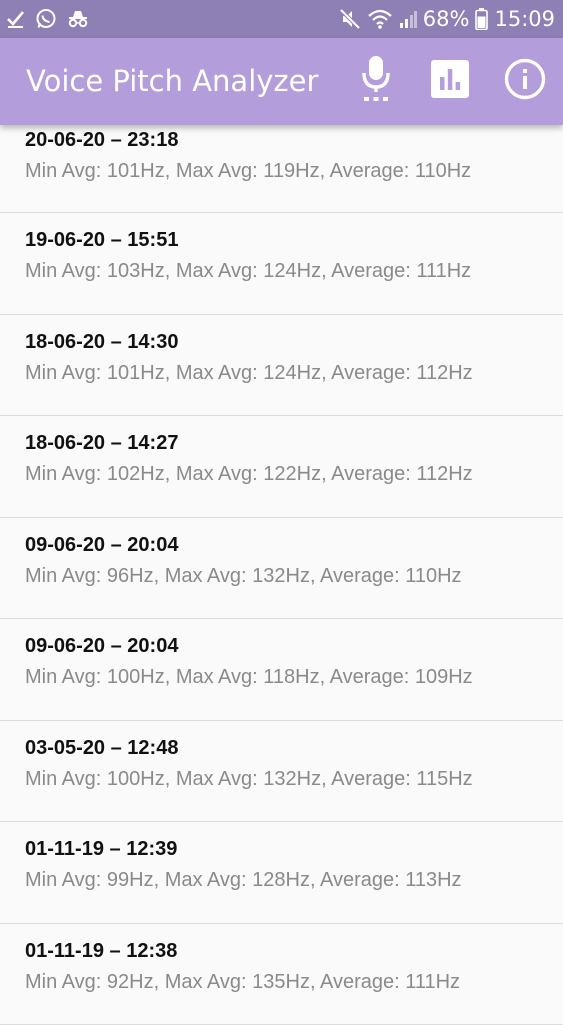 This screenshot has height=1025, width=563. Describe the element at coordinates (281, 19) in the screenshot. I see `status-bar: 68% 15:09` at that location.